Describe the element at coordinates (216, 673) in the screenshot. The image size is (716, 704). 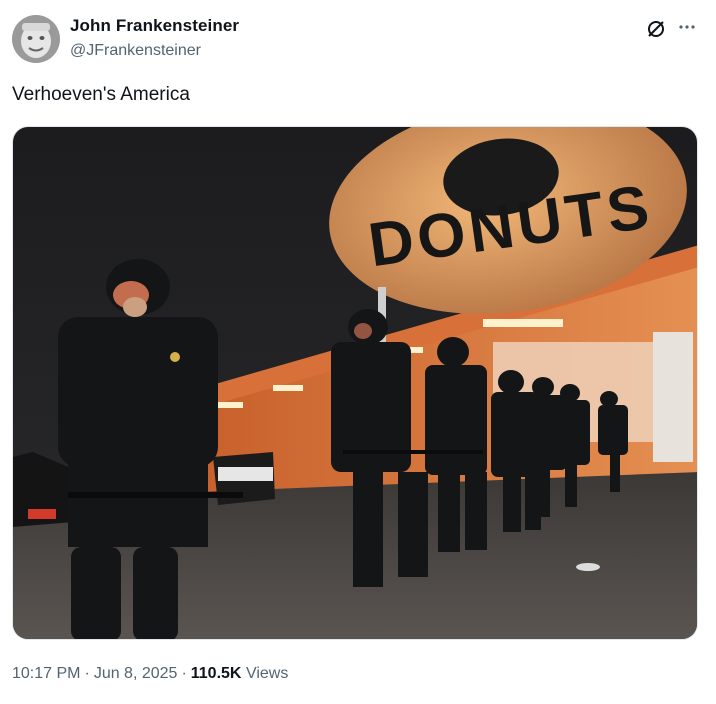
I see `views-count: 110.5K` at that location.